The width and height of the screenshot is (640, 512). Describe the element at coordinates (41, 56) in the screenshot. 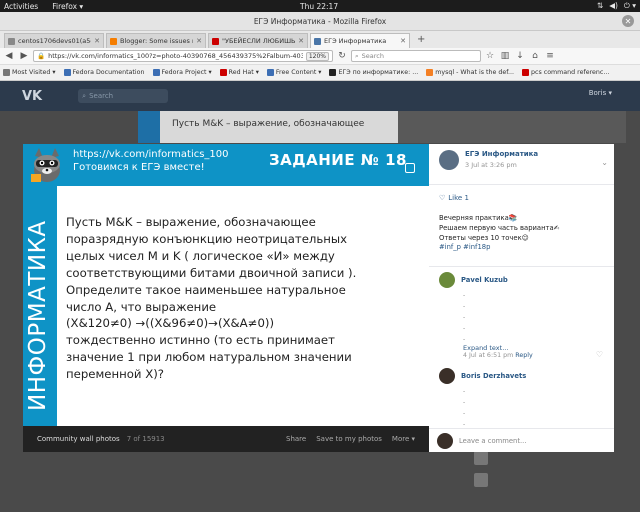

I see `lock-icon: 🔒` at that location.